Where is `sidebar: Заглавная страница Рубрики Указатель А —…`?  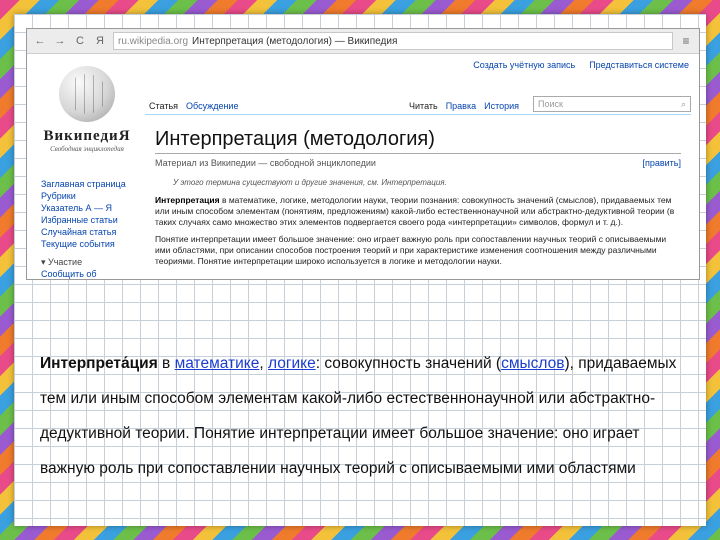 sidebar: Заглавная страница Рубрики Указатель А —… is located at coordinates (87, 228).